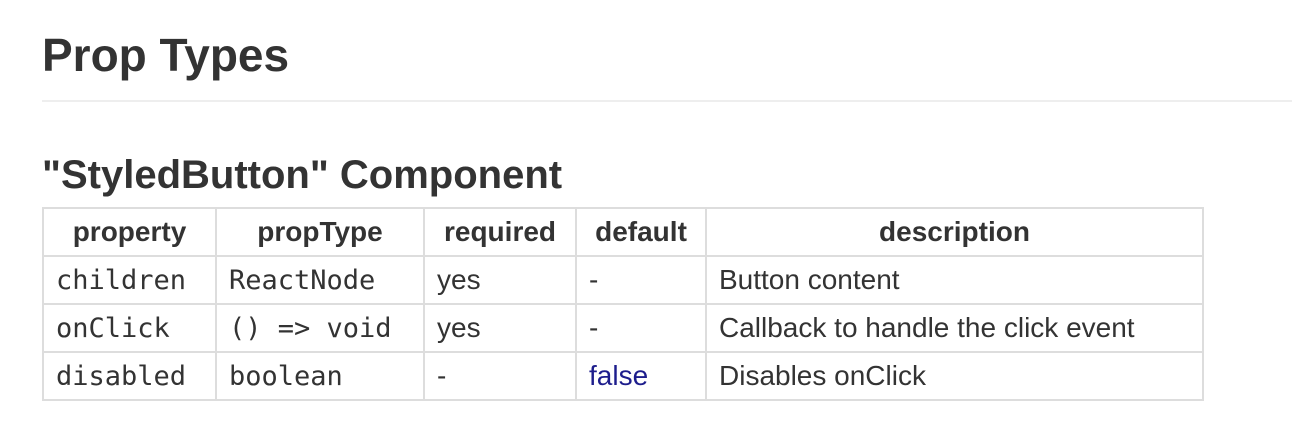 The width and height of the screenshot is (1292, 448). I want to click on header-description: description, so click(954, 232).